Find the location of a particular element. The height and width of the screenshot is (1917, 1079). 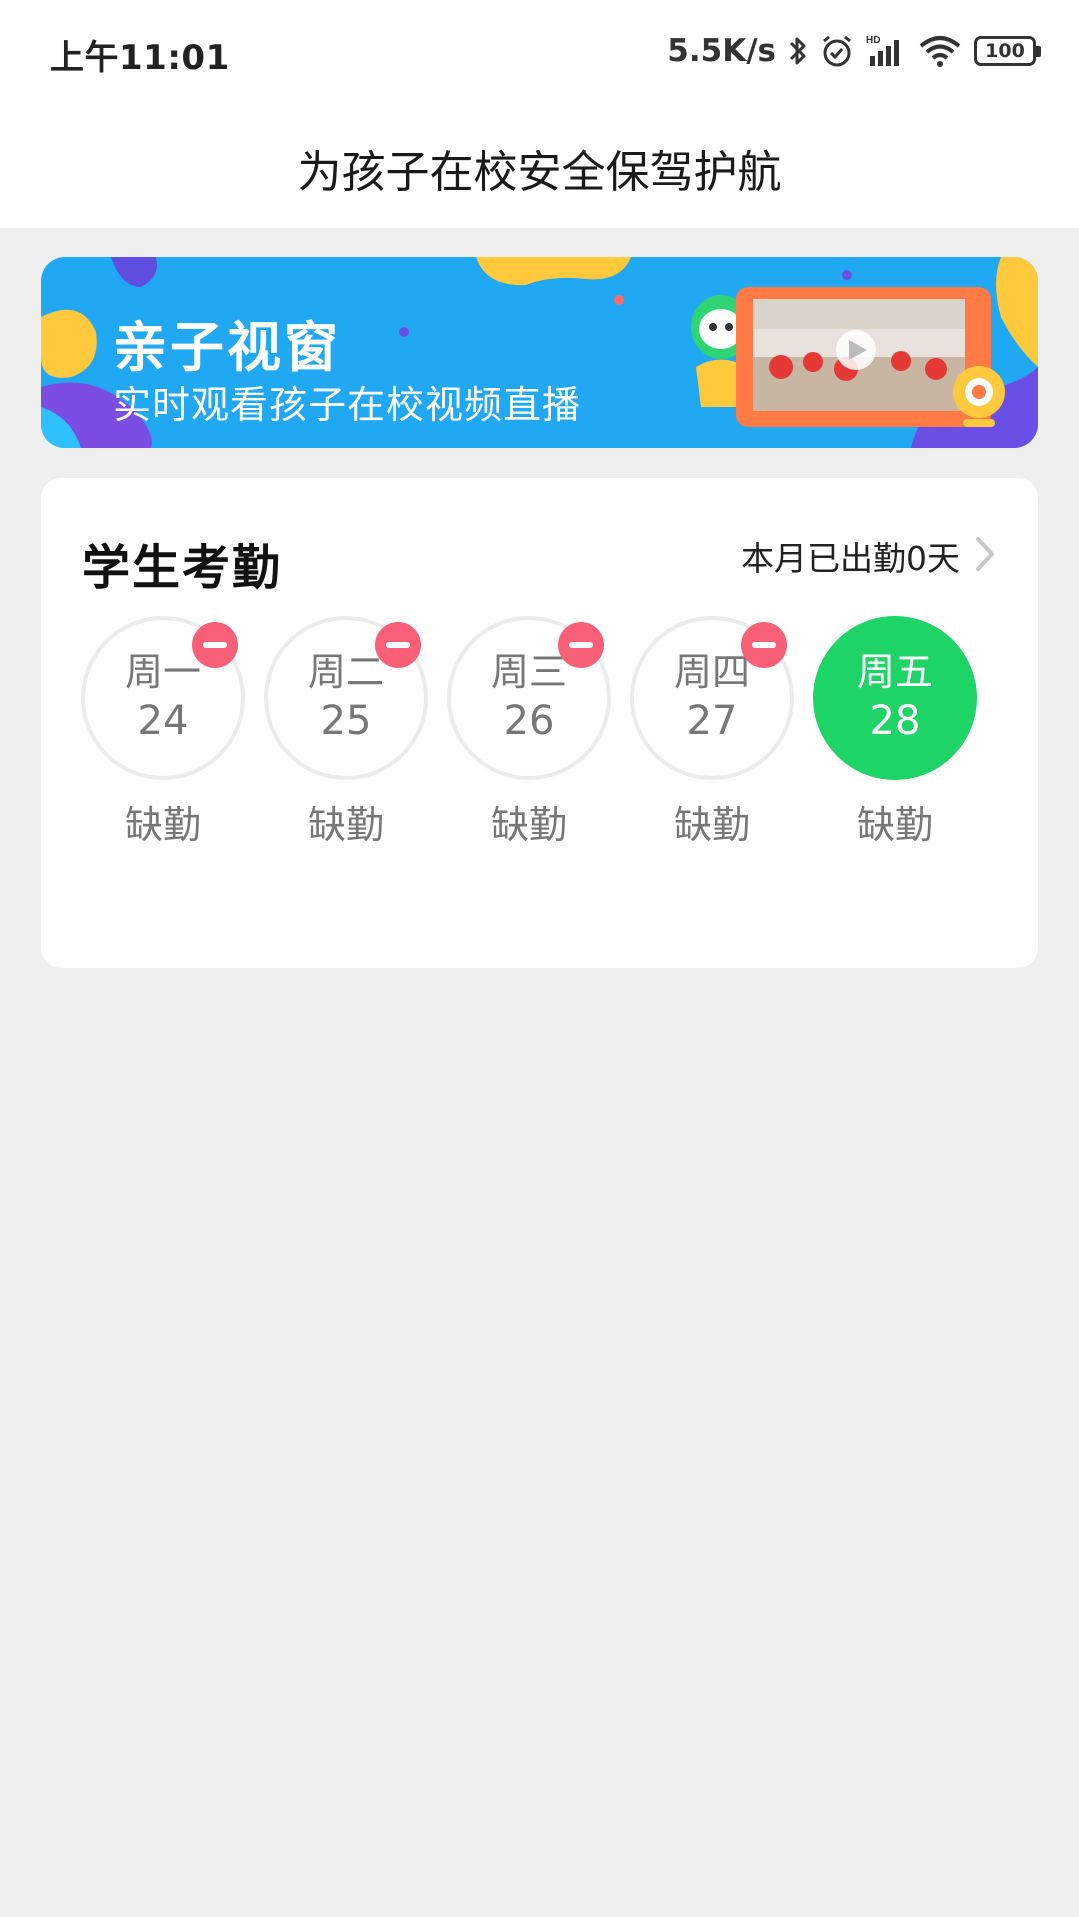

hd-signal-icon: HD is located at coordinates (886, 51).